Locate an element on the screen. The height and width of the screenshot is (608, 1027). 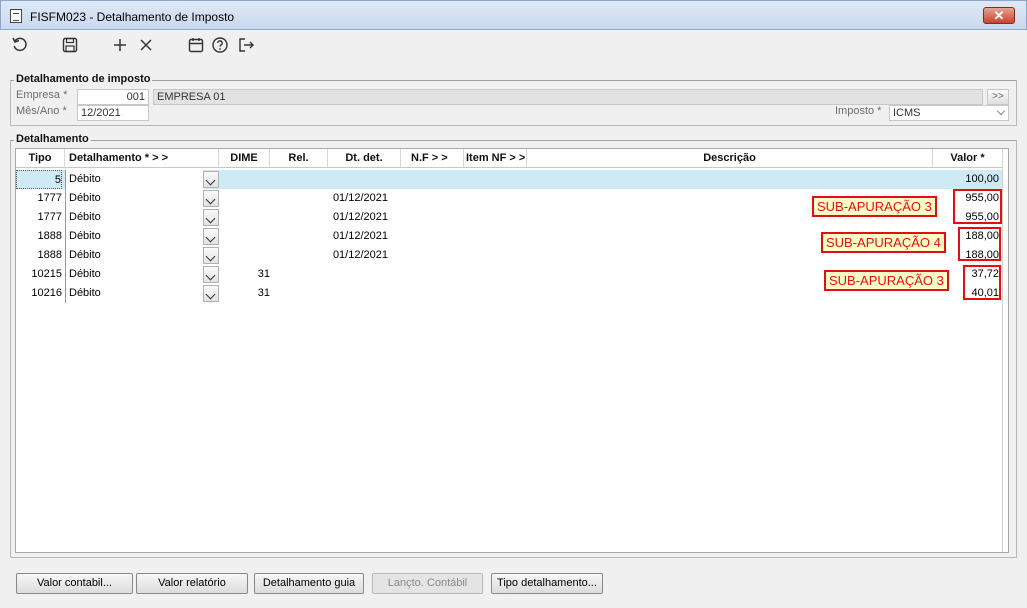
empresa-lookup-button: >> is located at coordinates (998, 97).